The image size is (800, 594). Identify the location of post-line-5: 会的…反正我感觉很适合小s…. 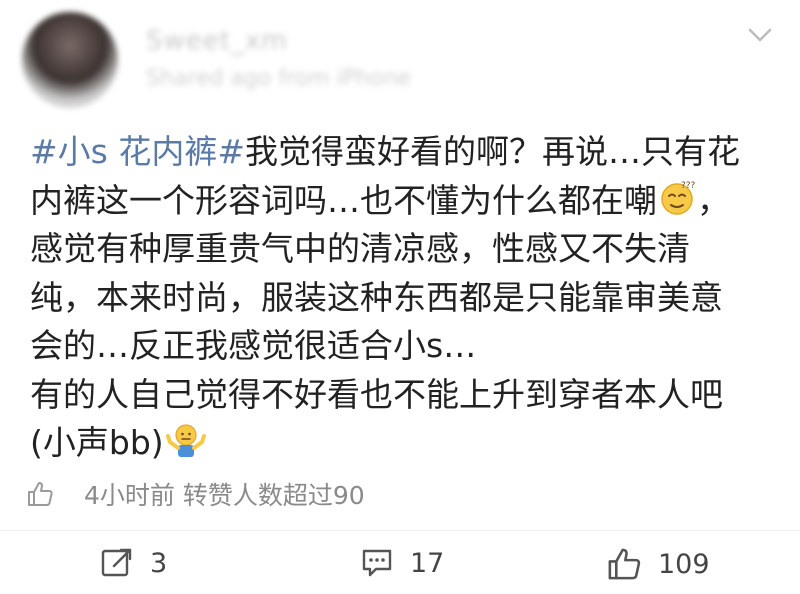
(253, 345).